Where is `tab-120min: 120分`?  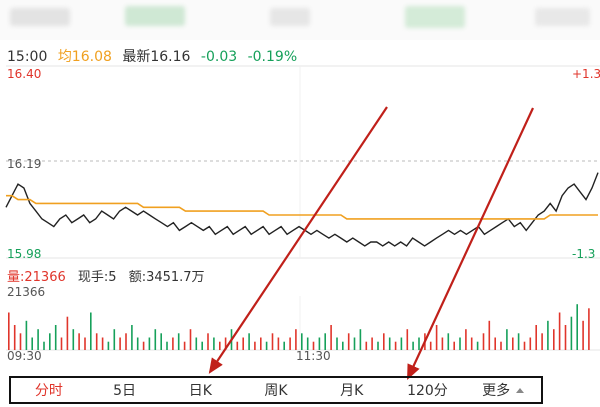 tab-120min: 120分 is located at coordinates (428, 390).